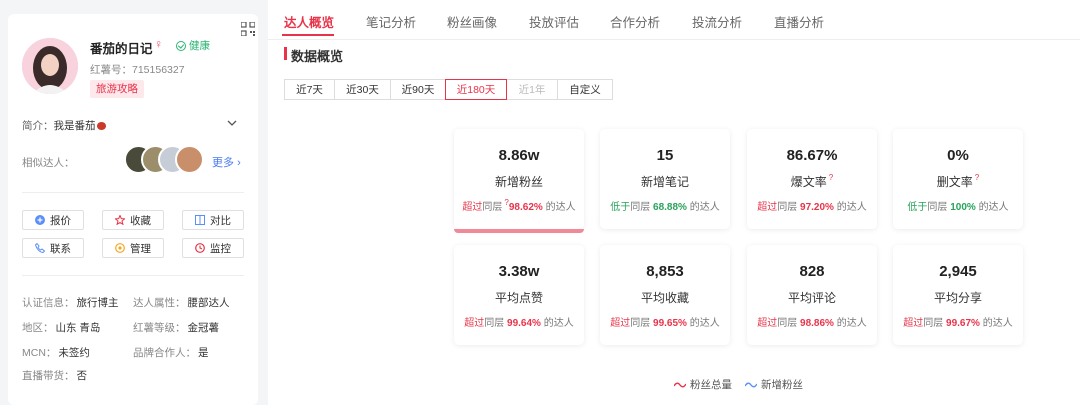  What do you see at coordinates (54, 376) in the screenshot?
I see `live-sales: 直播带货：否` at bounding box center [54, 376].